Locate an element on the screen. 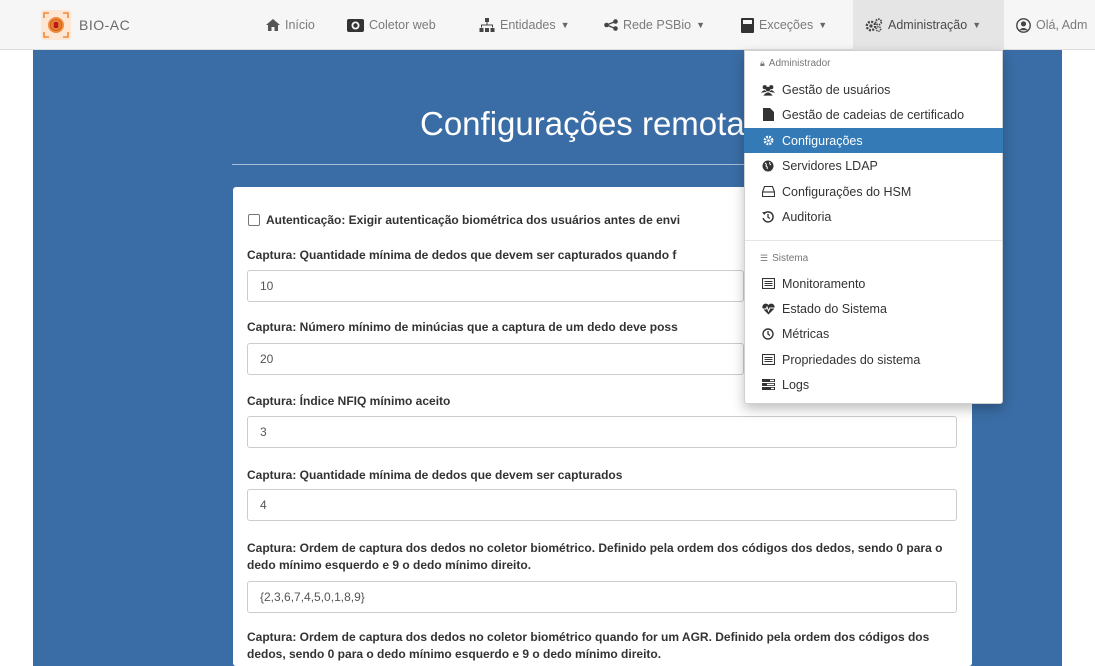 This screenshot has height=666, width=1095. sitemap-icon is located at coordinates (487, 25).